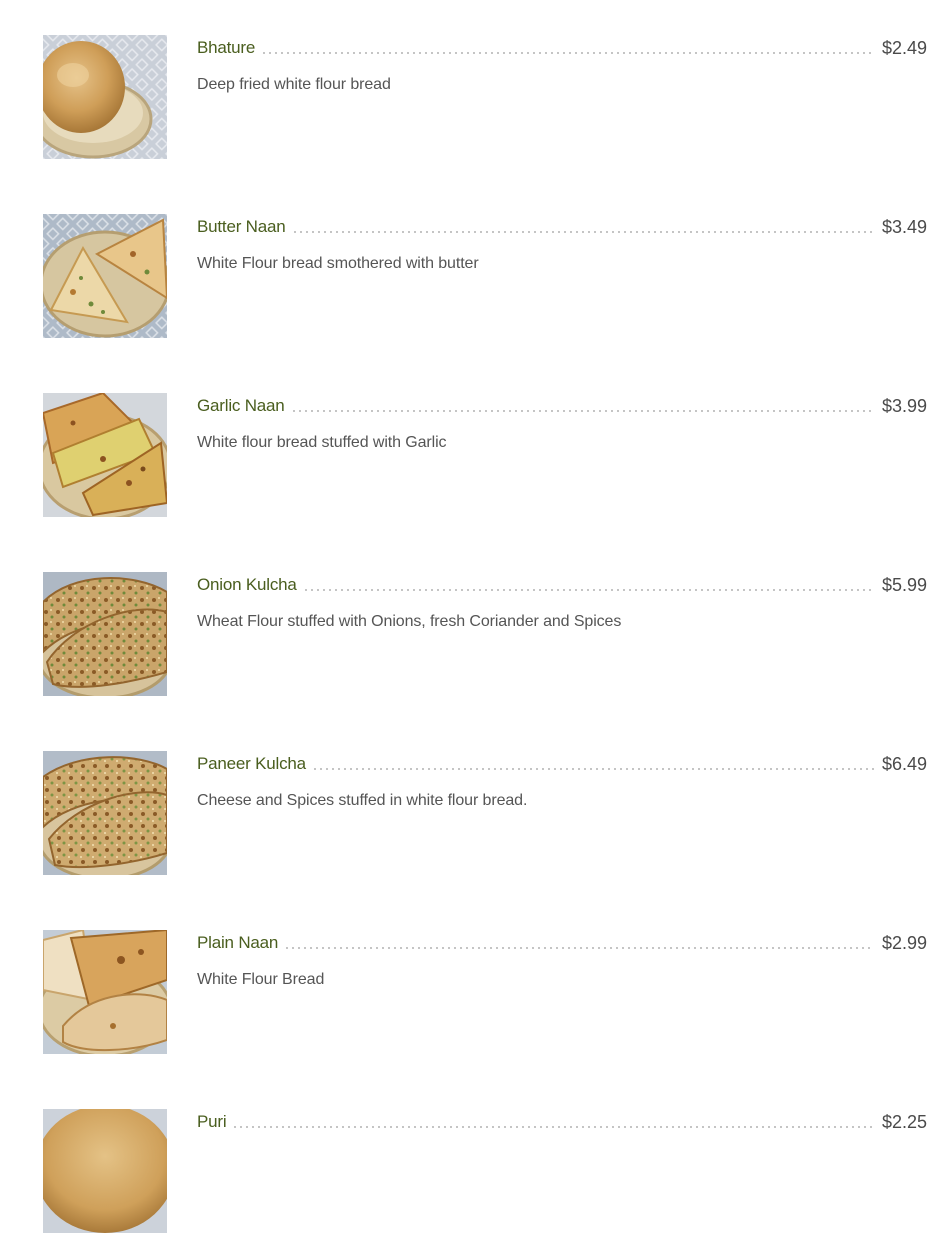 The width and height of the screenshot is (950, 1253). I want to click on item-name: Bhature, so click(226, 48).